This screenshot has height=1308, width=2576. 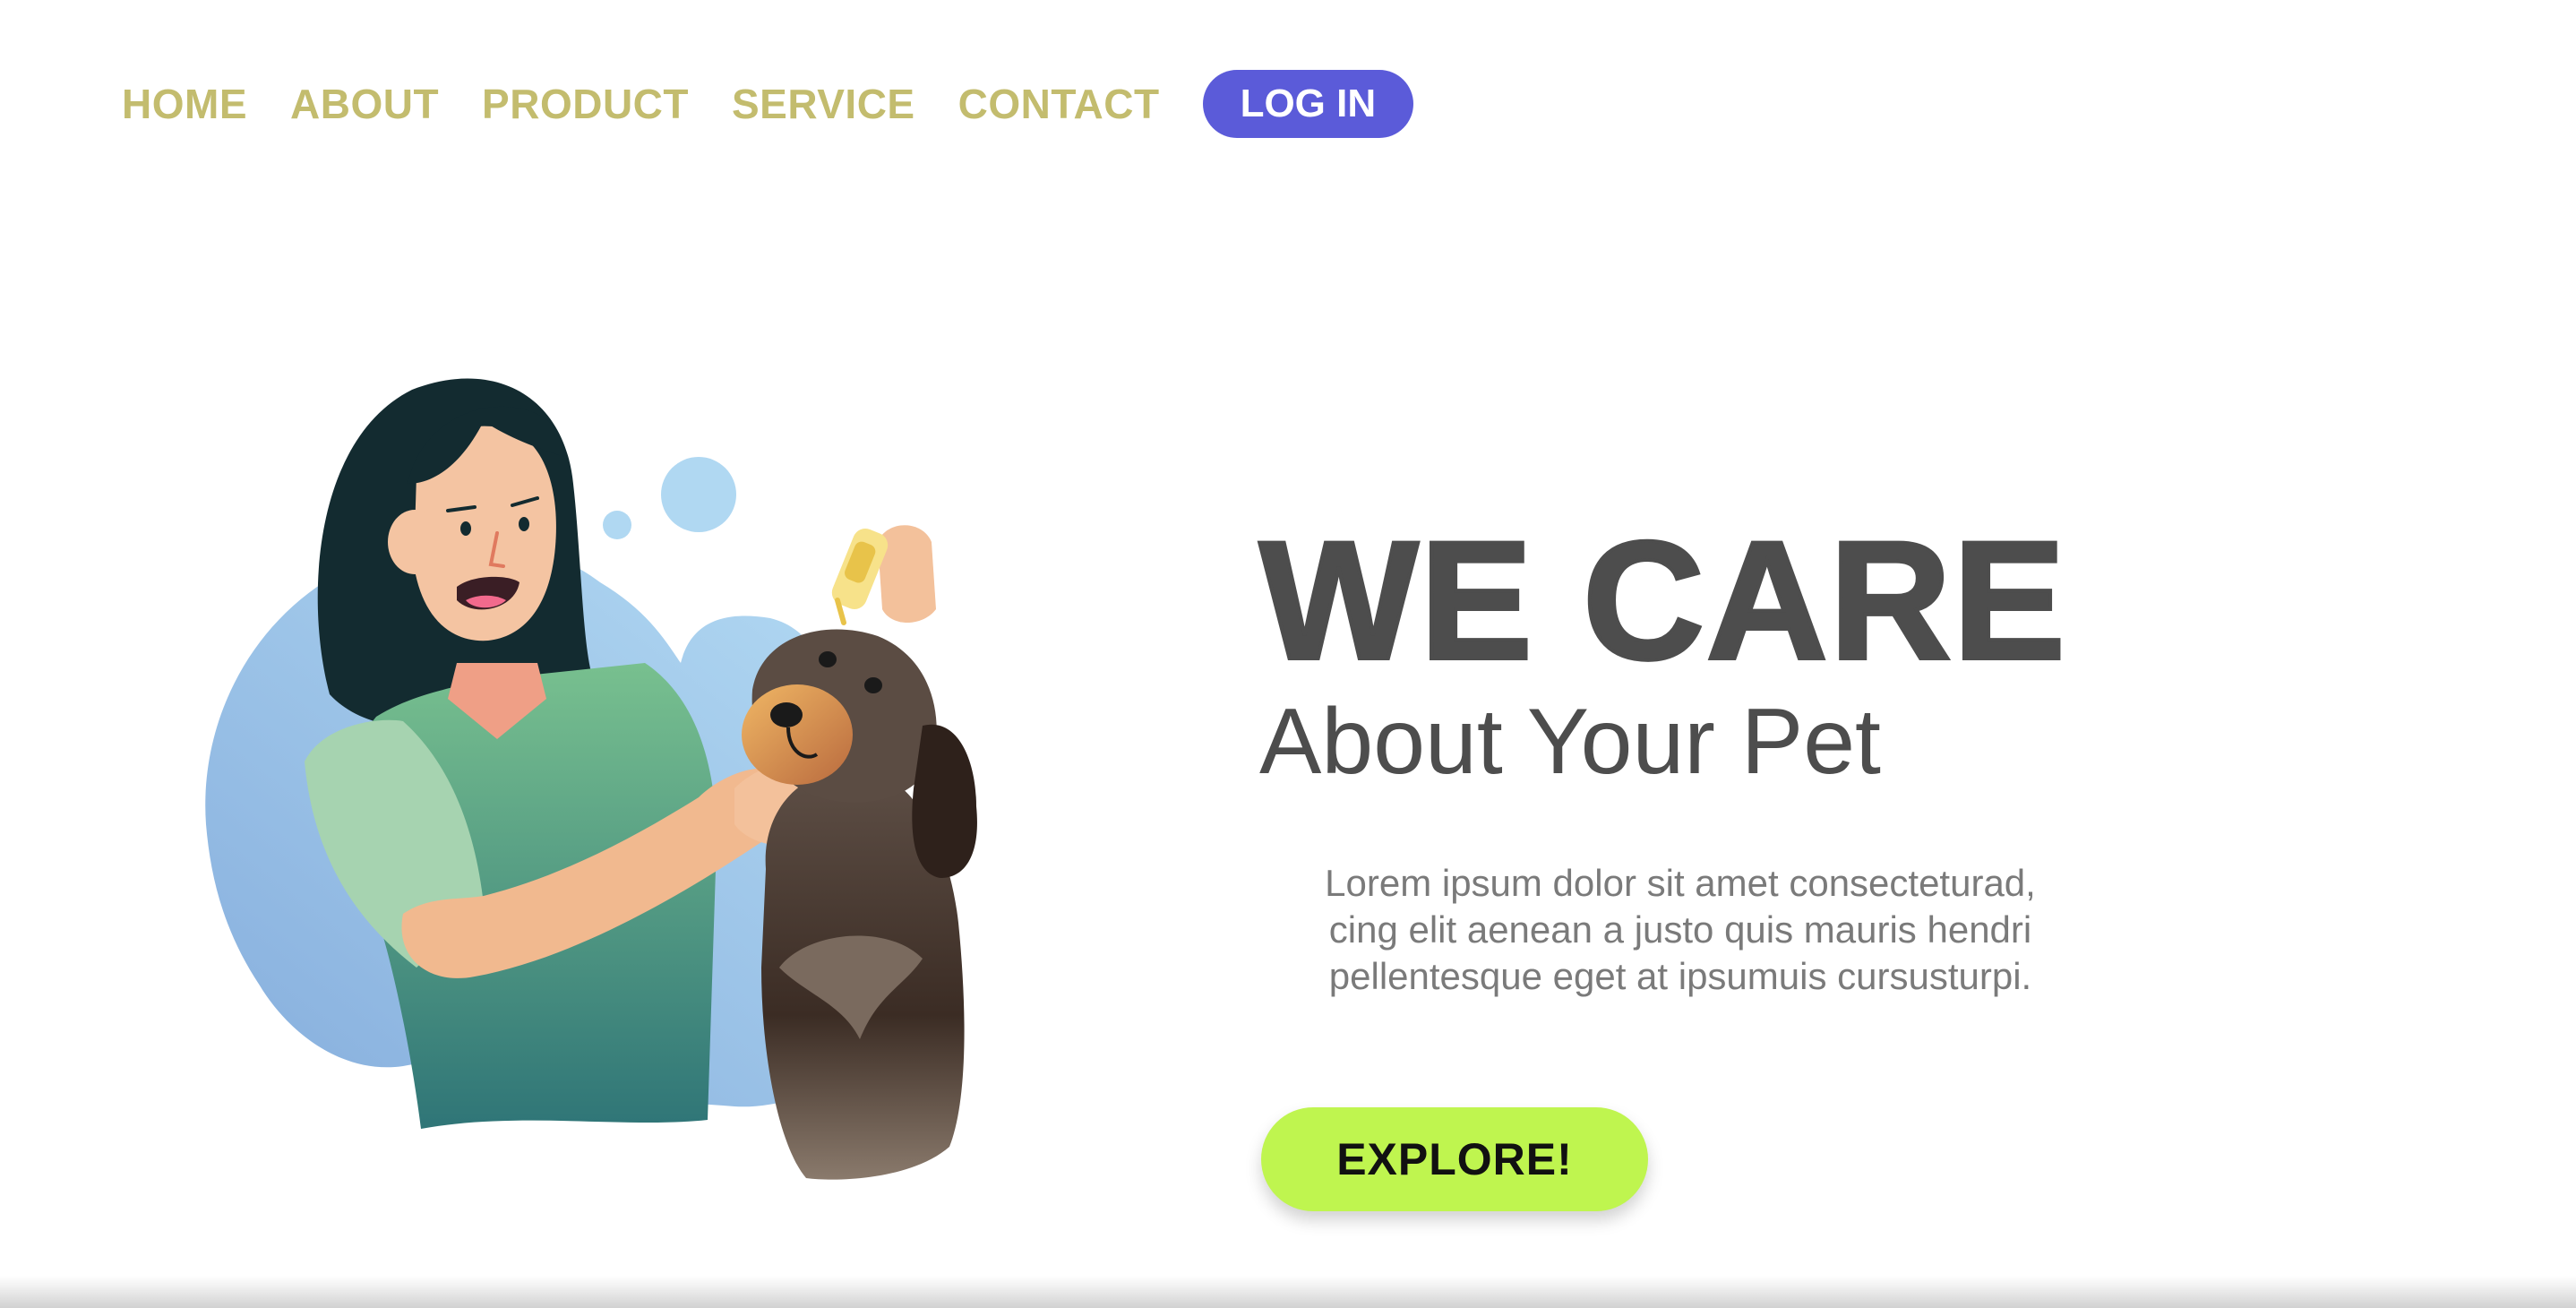 I want to click on explore-button: EXPLORE!, so click(x=1454, y=1159).